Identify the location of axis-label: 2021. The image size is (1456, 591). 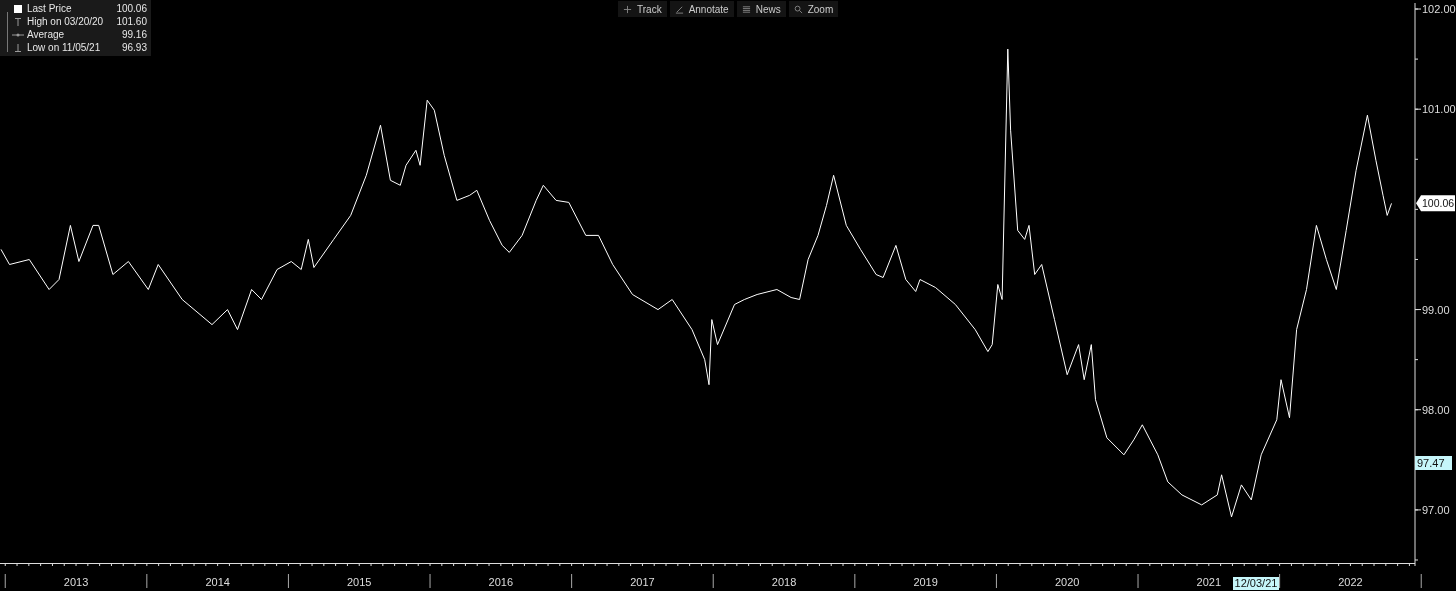
(1209, 582).